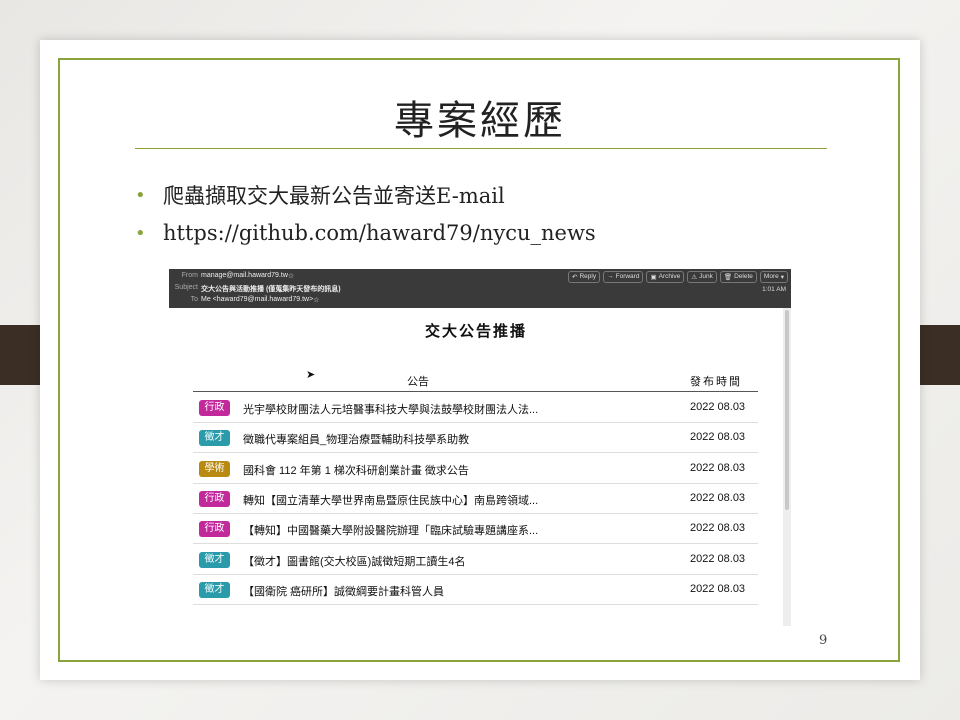 The image size is (960, 720). I want to click on forward-button: → Forward, so click(623, 277).